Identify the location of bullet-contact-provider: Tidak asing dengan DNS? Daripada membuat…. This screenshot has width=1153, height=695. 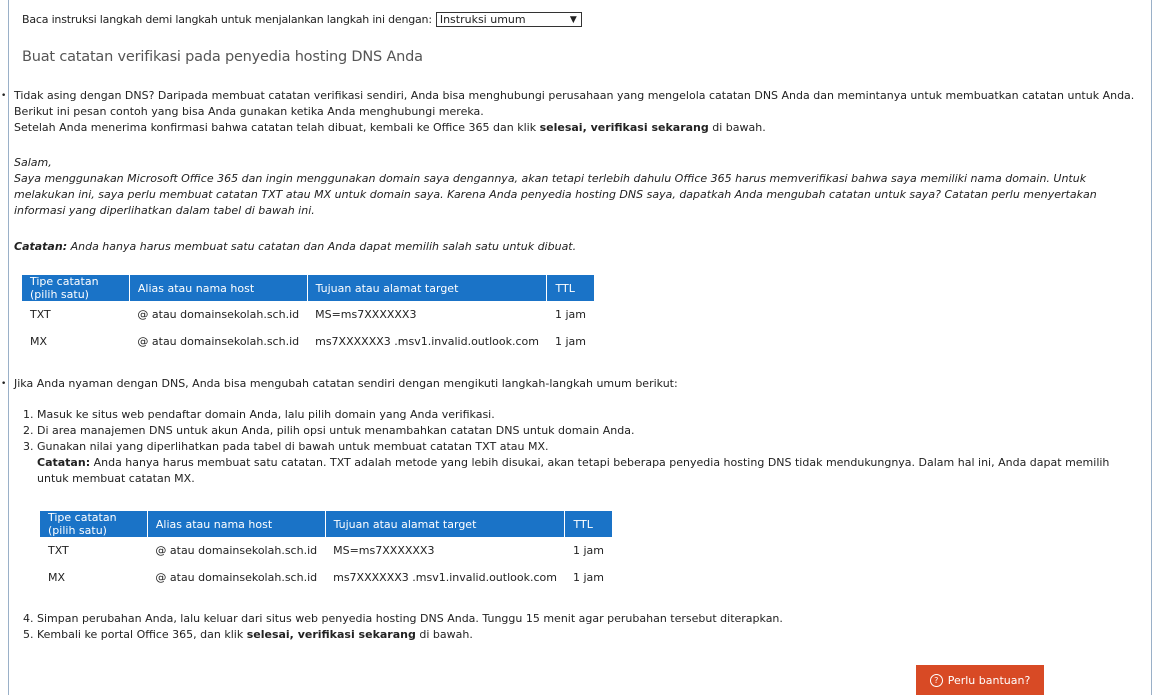
(572, 112).